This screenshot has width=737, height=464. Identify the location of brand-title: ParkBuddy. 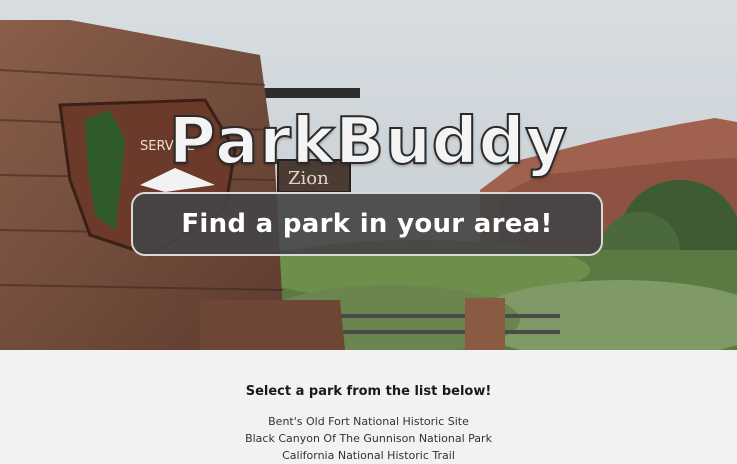
(368, 142).